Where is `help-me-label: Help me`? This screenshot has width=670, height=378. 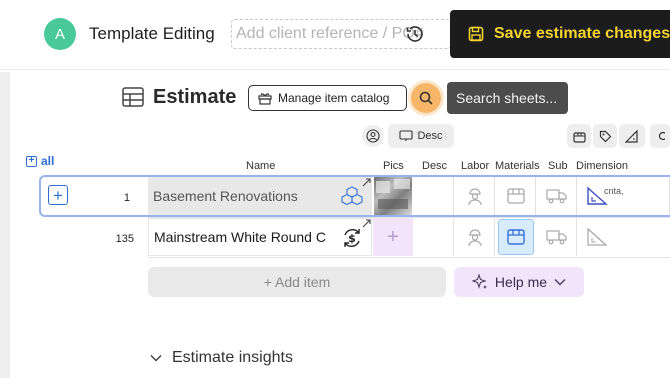
help-me-label: Help me is located at coordinates (521, 282).